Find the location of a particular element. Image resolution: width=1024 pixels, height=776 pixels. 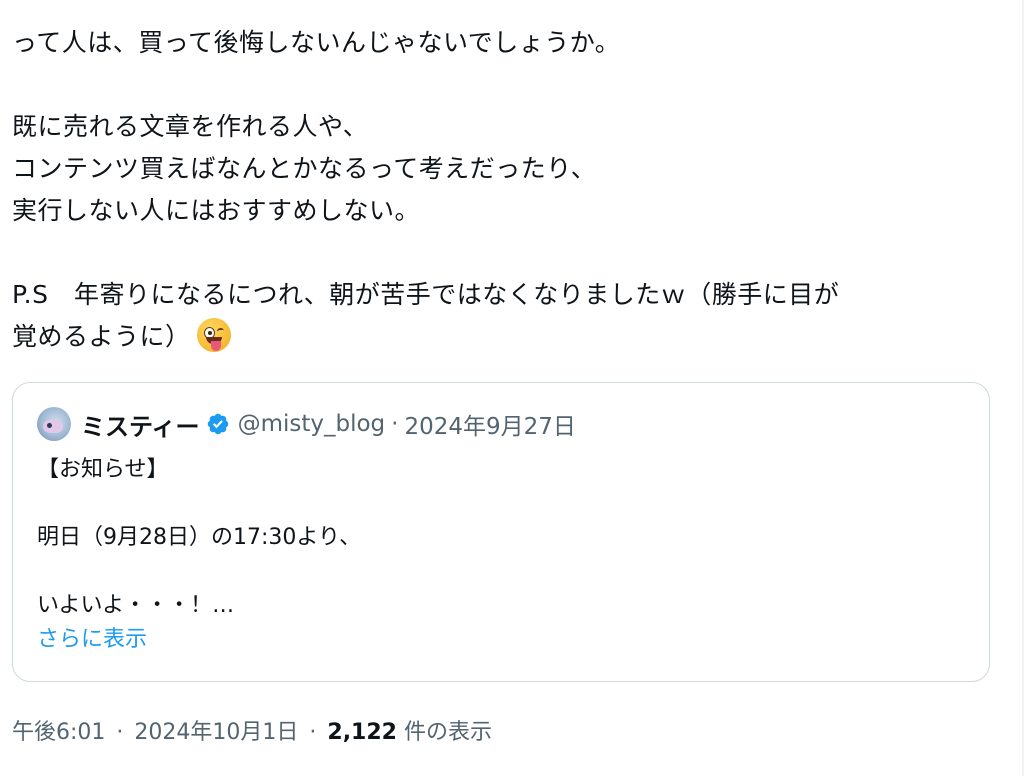

tweet-meta: 午後6:01 · 2024年10月1日 · 2,122 件の表示 is located at coordinates (252, 730).